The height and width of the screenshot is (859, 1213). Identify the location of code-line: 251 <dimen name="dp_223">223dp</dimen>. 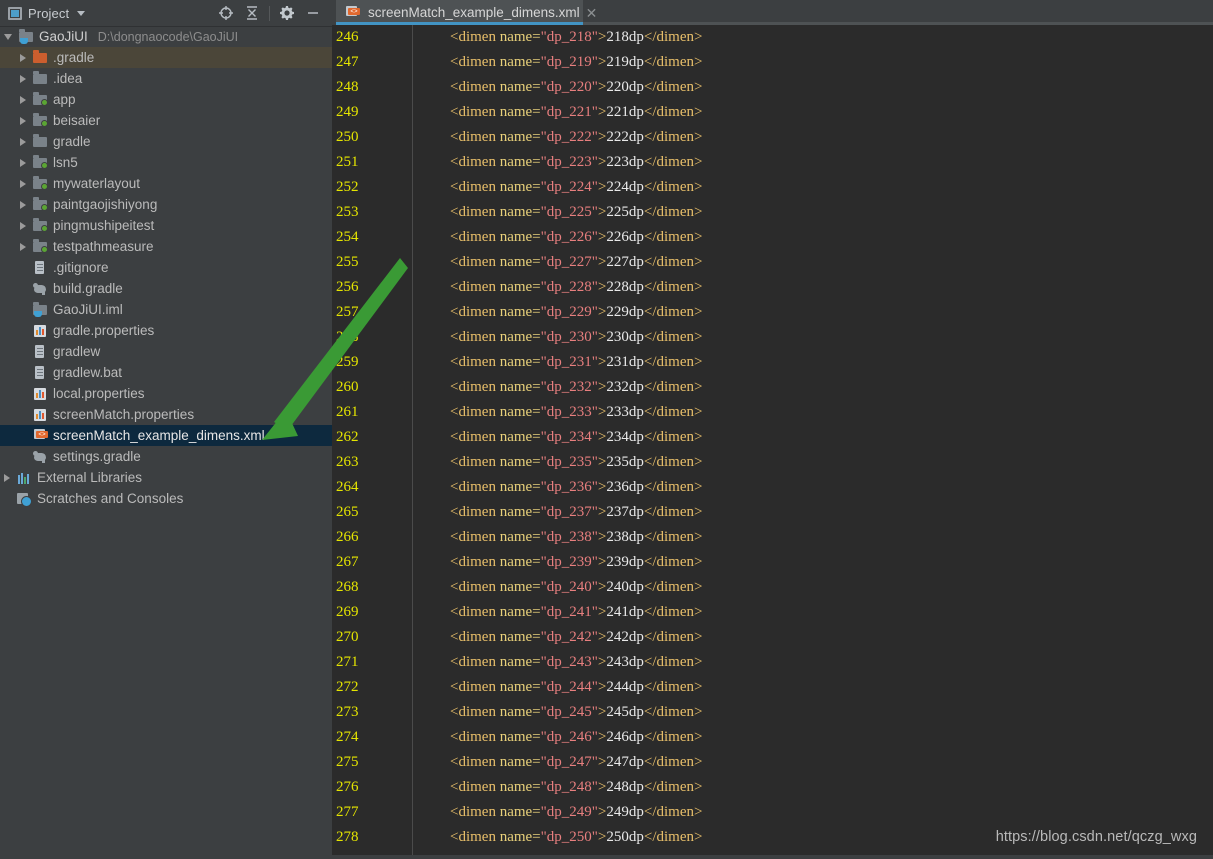
(772, 162).